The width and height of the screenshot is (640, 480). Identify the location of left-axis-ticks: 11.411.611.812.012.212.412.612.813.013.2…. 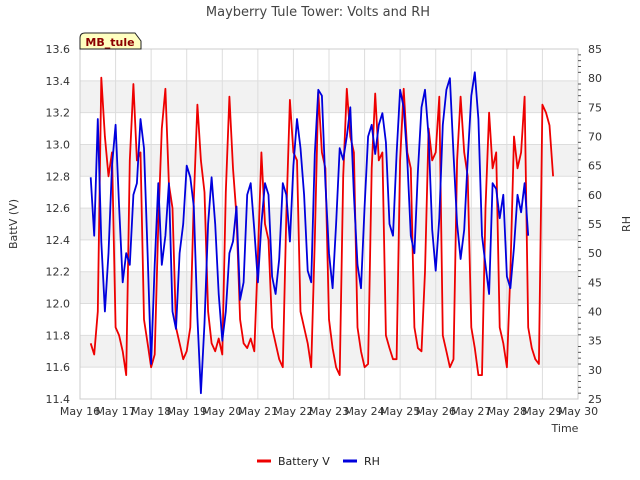
(58, 224).